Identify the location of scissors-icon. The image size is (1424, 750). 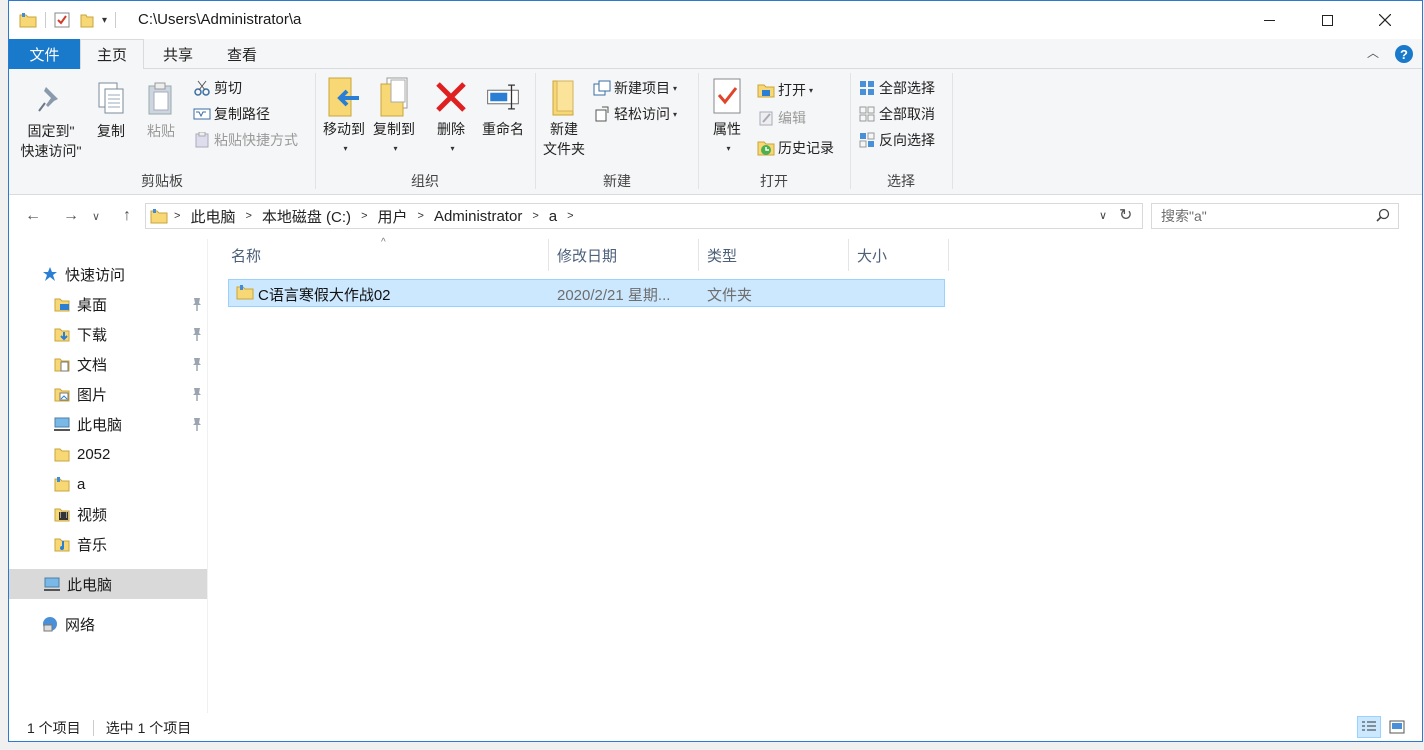
(202, 88).